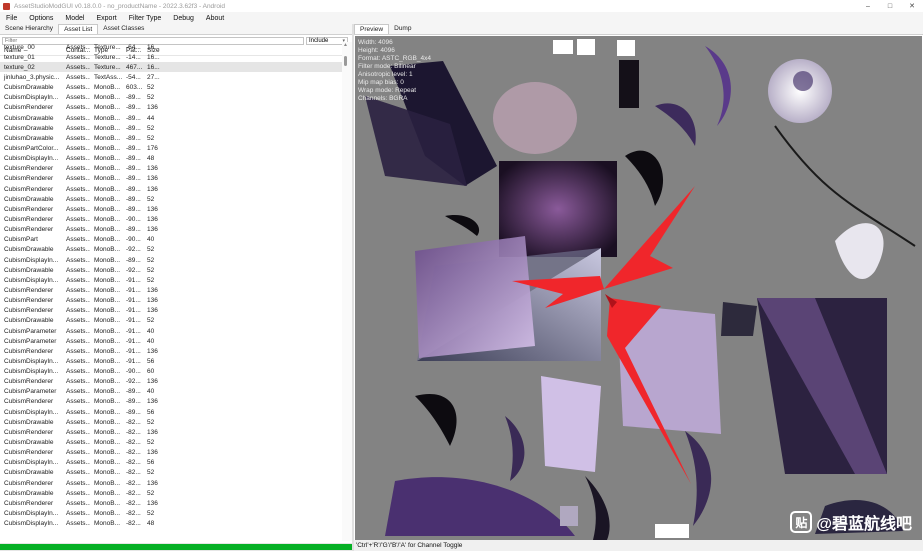 This screenshot has width=923, height=551. I want to click on tab-scene-hierarchy: Scene Hierarchy, so click(29, 29).